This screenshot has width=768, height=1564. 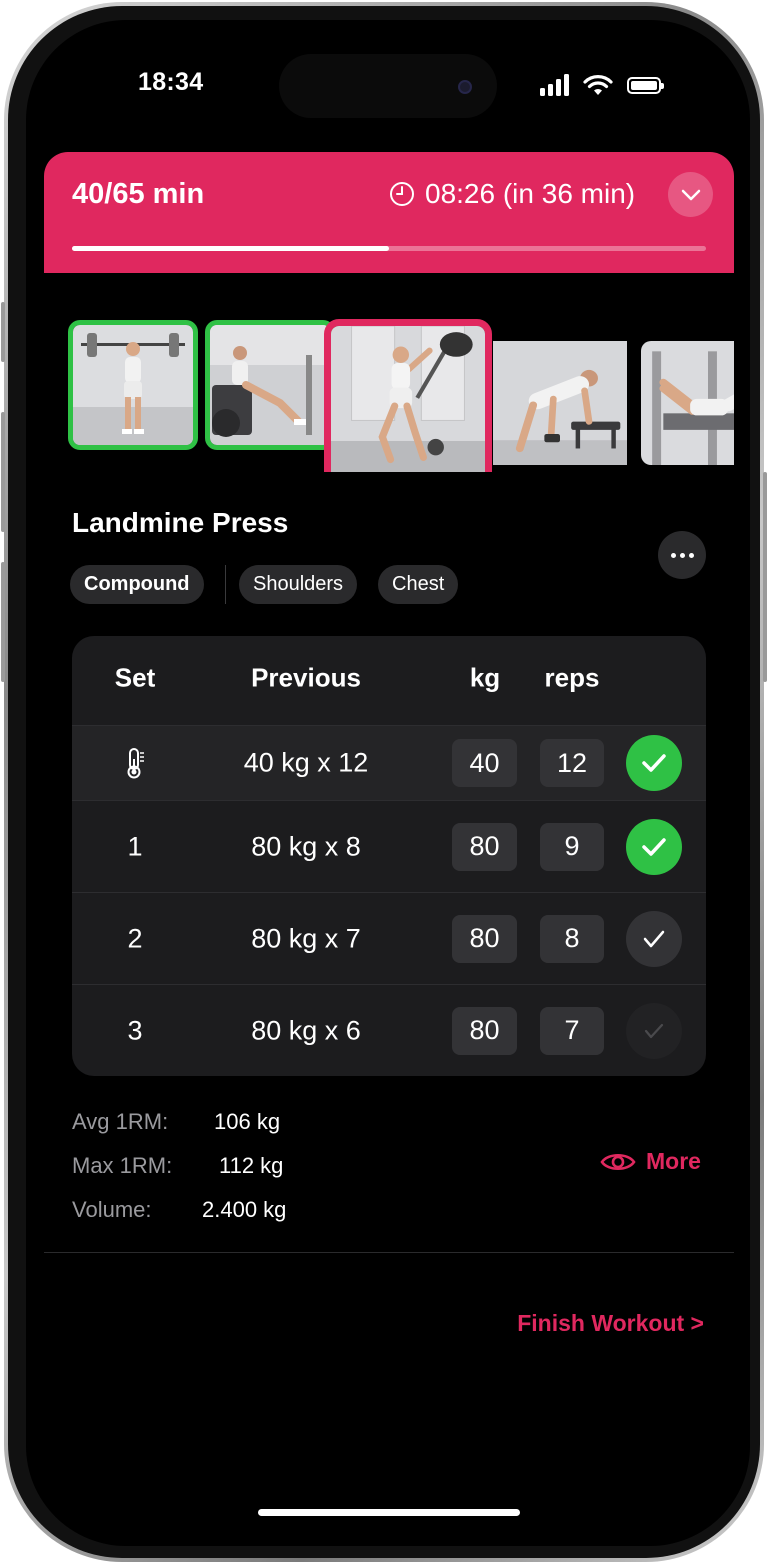 What do you see at coordinates (389, 1512) in the screenshot?
I see `home-indicator` at bounding box center [389, 1512].